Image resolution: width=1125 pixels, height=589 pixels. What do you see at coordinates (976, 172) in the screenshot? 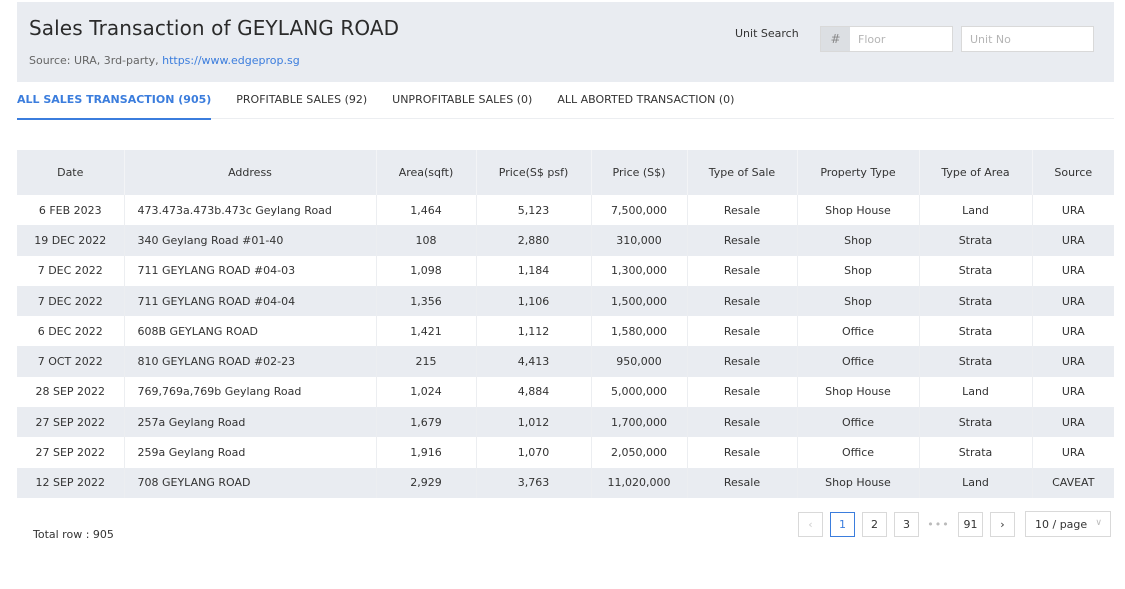
I see `column-header-type-of-area: Type of Area` at bounding box center [976, 172].